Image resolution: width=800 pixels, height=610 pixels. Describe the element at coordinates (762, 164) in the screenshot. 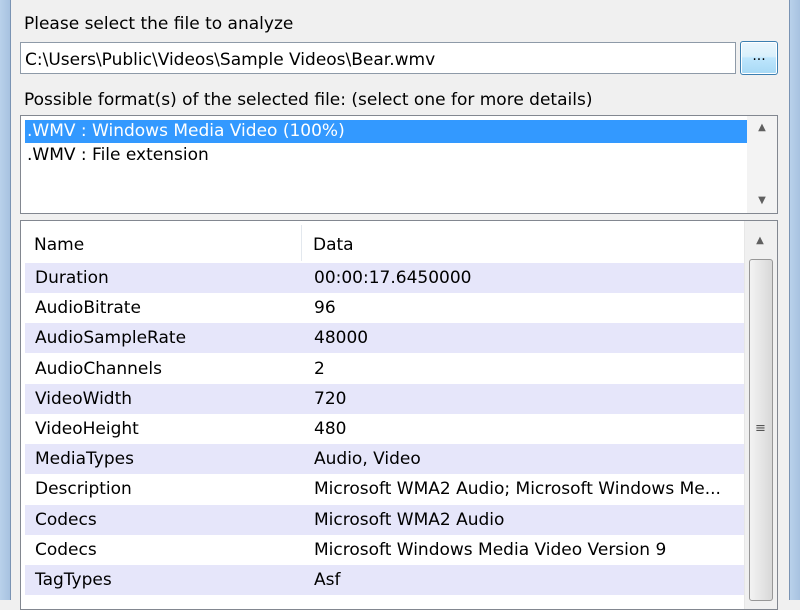

I see `formats-scrollbar: ▲ ▼` at that location.